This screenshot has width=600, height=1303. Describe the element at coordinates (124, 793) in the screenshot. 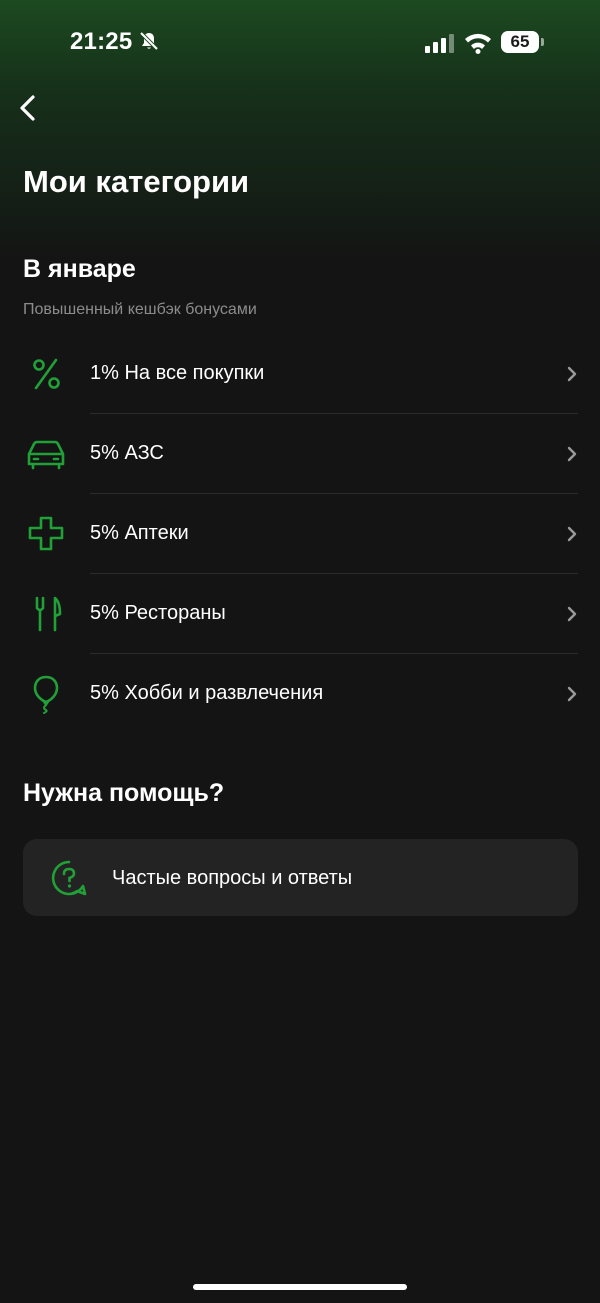

I see `section-title-help: Нужна помощь?` at that location.